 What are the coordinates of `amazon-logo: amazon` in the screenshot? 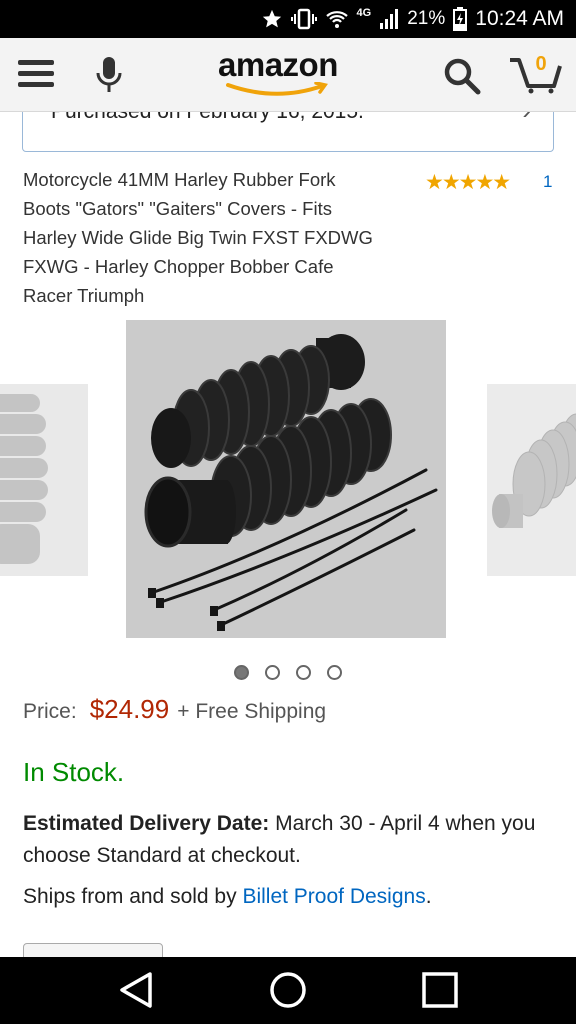 It's located at (288, 72).